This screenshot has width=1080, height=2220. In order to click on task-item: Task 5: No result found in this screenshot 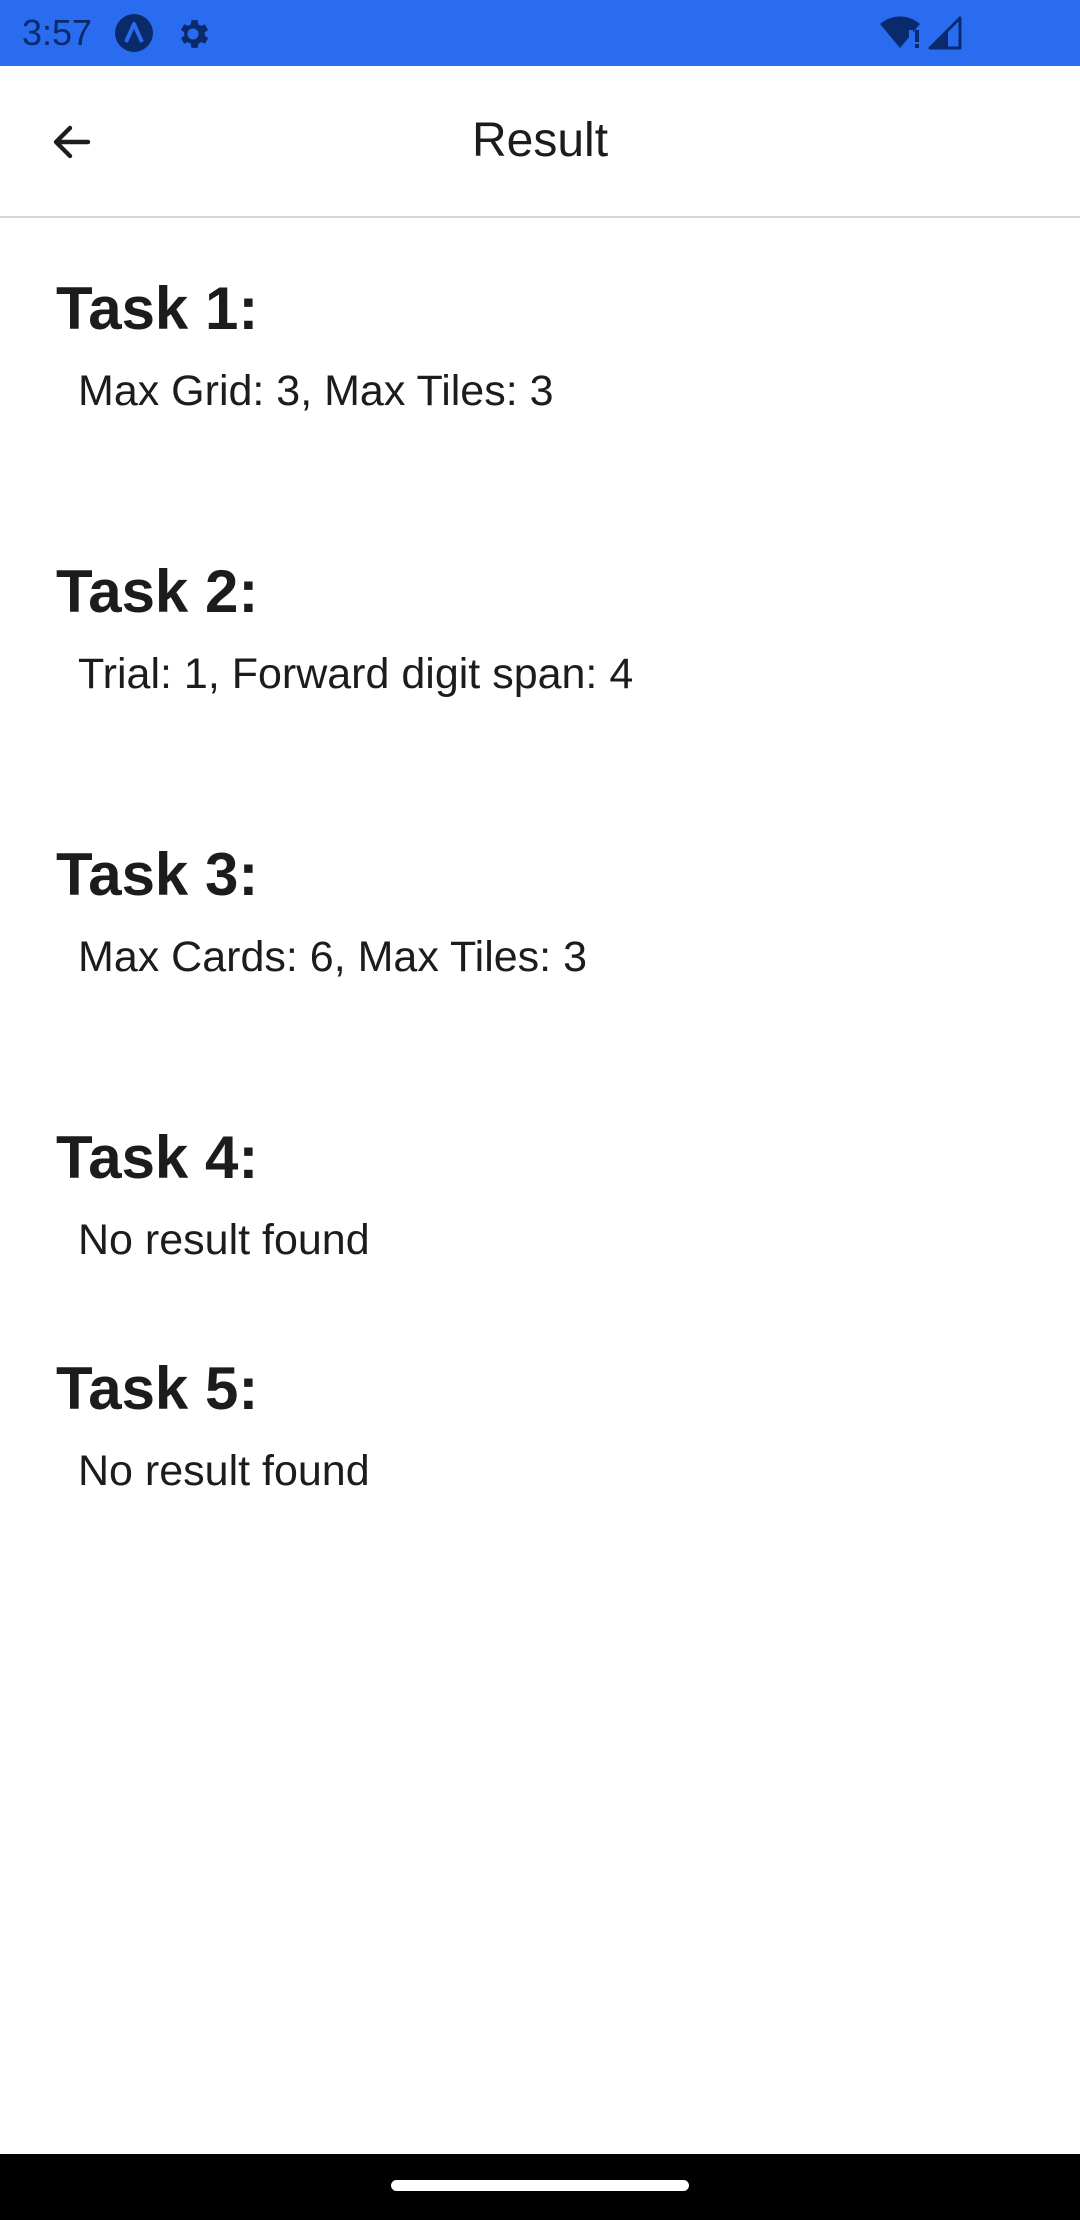, I will do `click(546, 1426)`.